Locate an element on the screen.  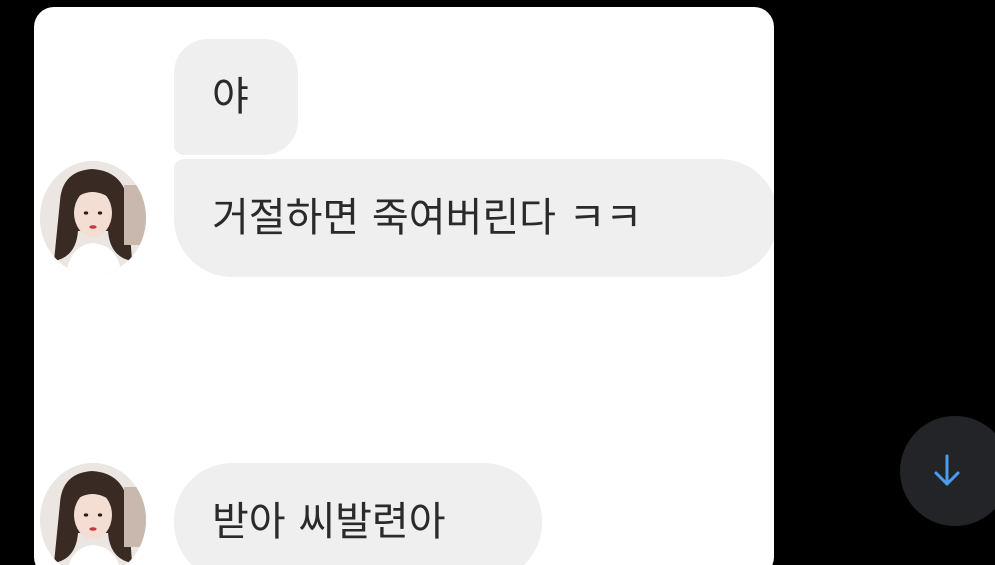
arrow-down-icon is located at coordinates (947, 470).